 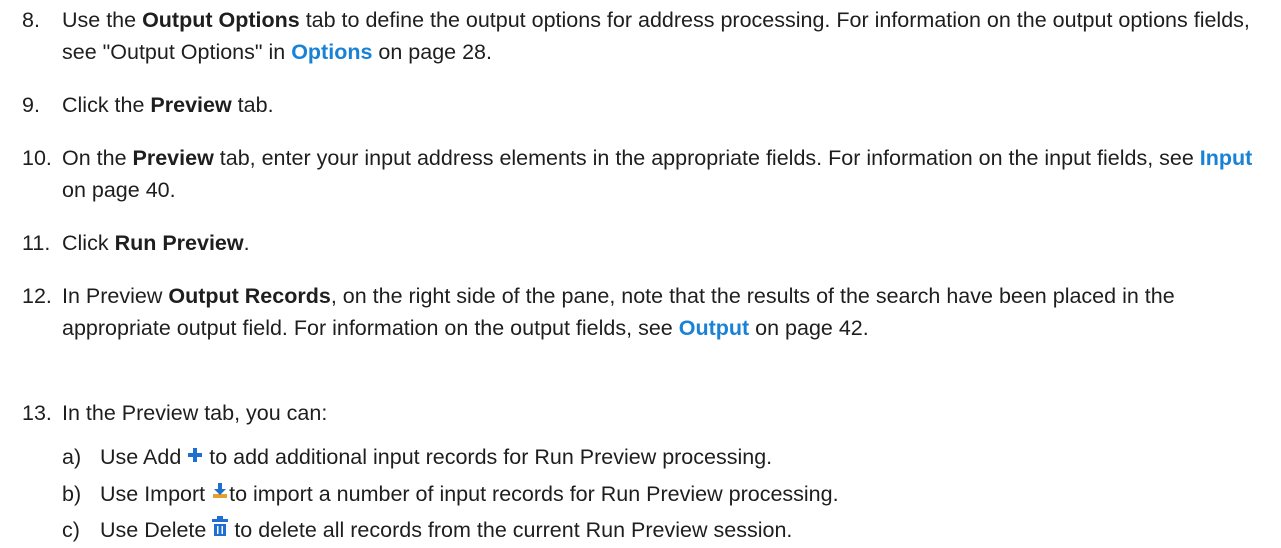 I want to click on trash-icon, so click(x=220, y=529).